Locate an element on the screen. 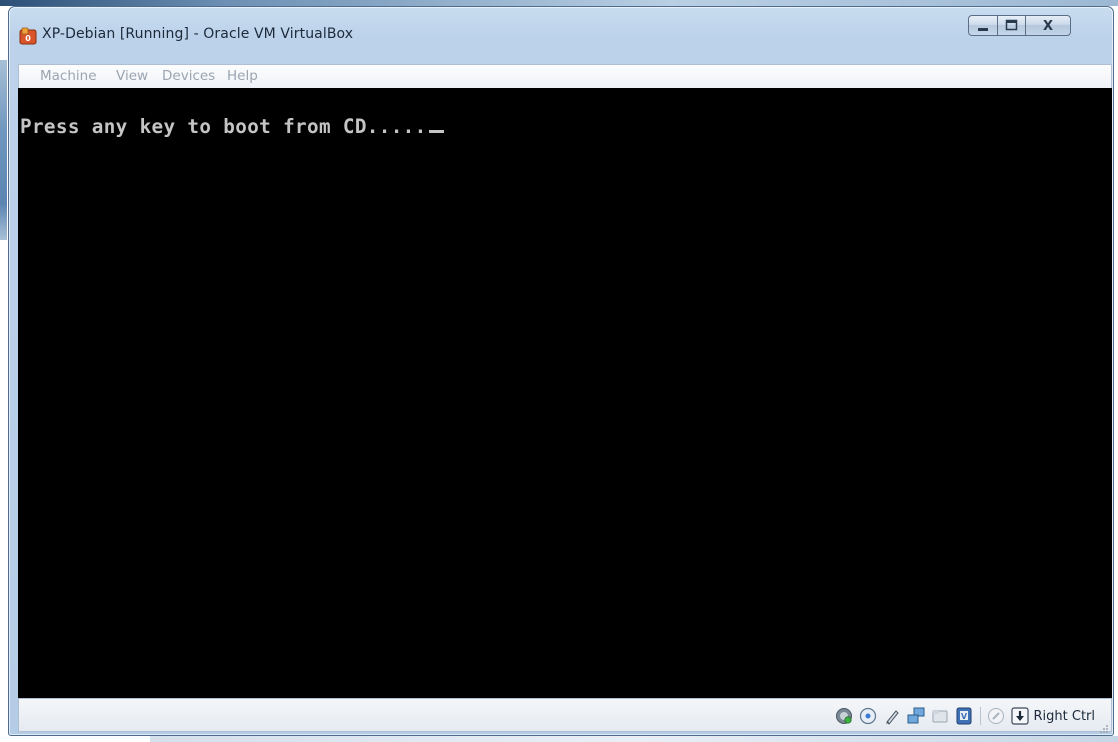  text-cursor is located at coordinates (436, 131).